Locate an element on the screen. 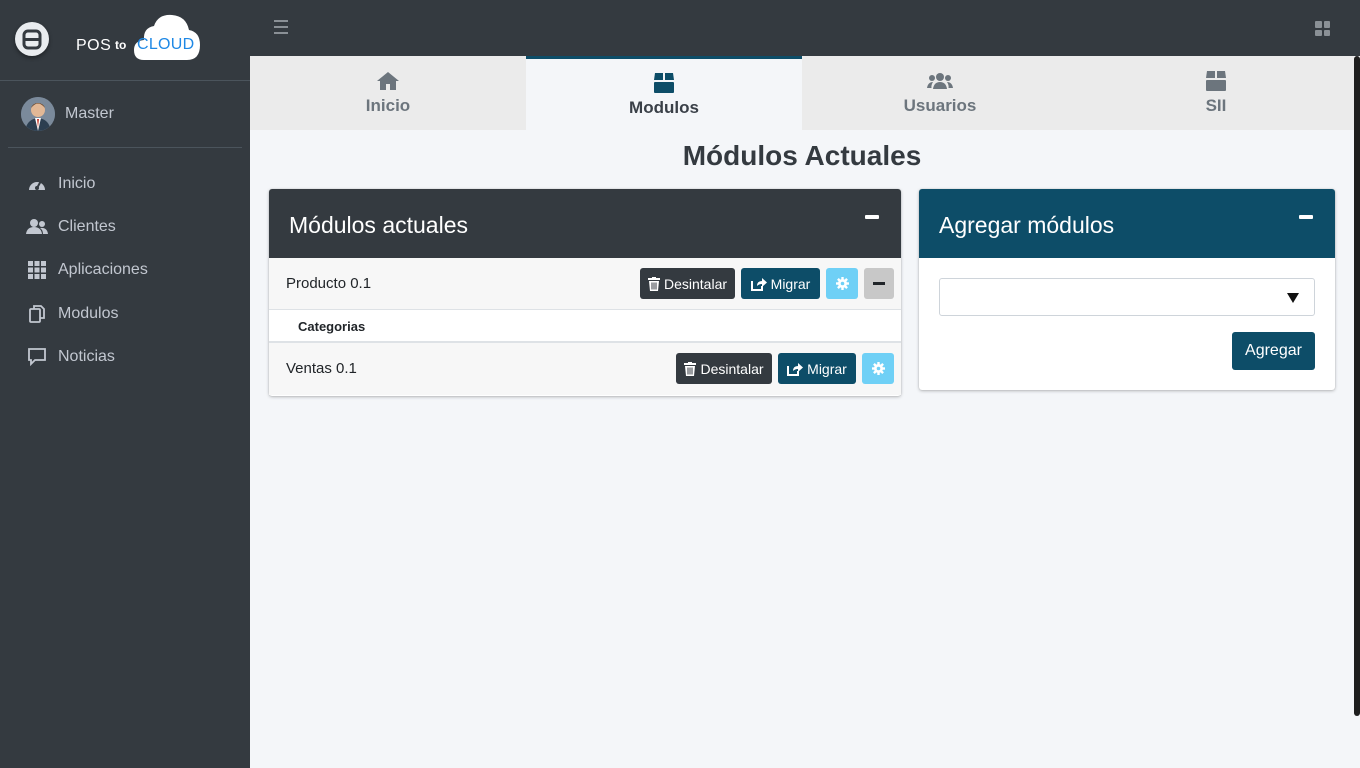 This screenshot has width=1360, height=768. comment-icon is located at coordinates (37, 357).